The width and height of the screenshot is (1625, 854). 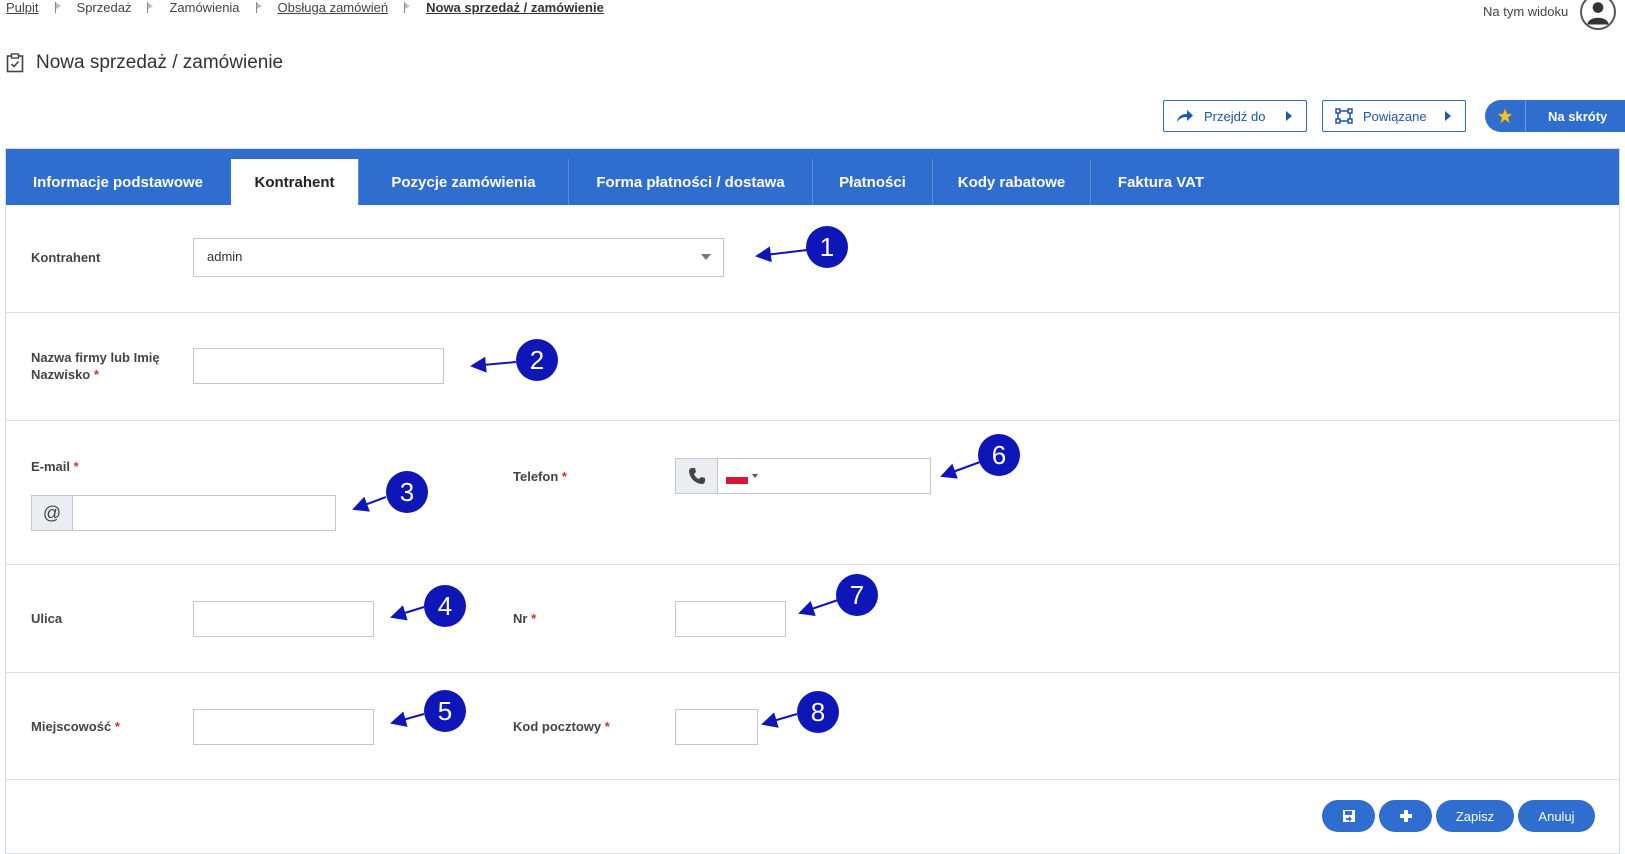 What do you see at coordinates (1526, 11) in the screenshot?
I see `view-label: Na tym widoku` at bounding box center [1526, 11].